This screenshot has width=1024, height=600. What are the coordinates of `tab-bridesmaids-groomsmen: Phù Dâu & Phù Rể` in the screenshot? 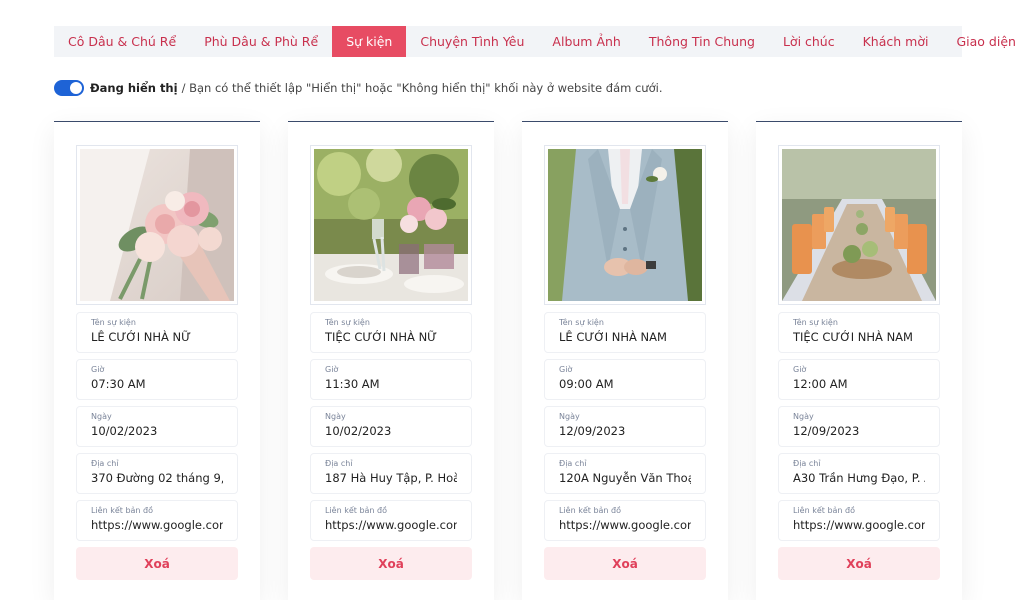 It's located at (261, 41).